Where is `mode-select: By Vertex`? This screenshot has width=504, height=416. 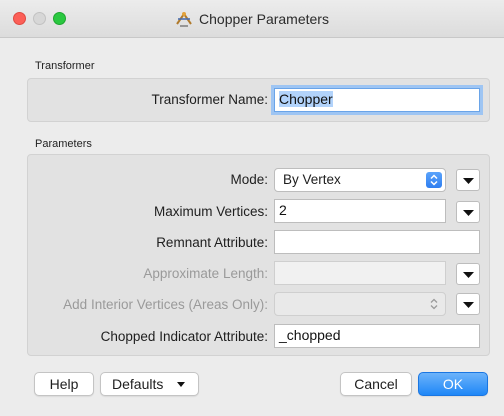 mode-select: By Vertex is located at coordinates (360, 180).